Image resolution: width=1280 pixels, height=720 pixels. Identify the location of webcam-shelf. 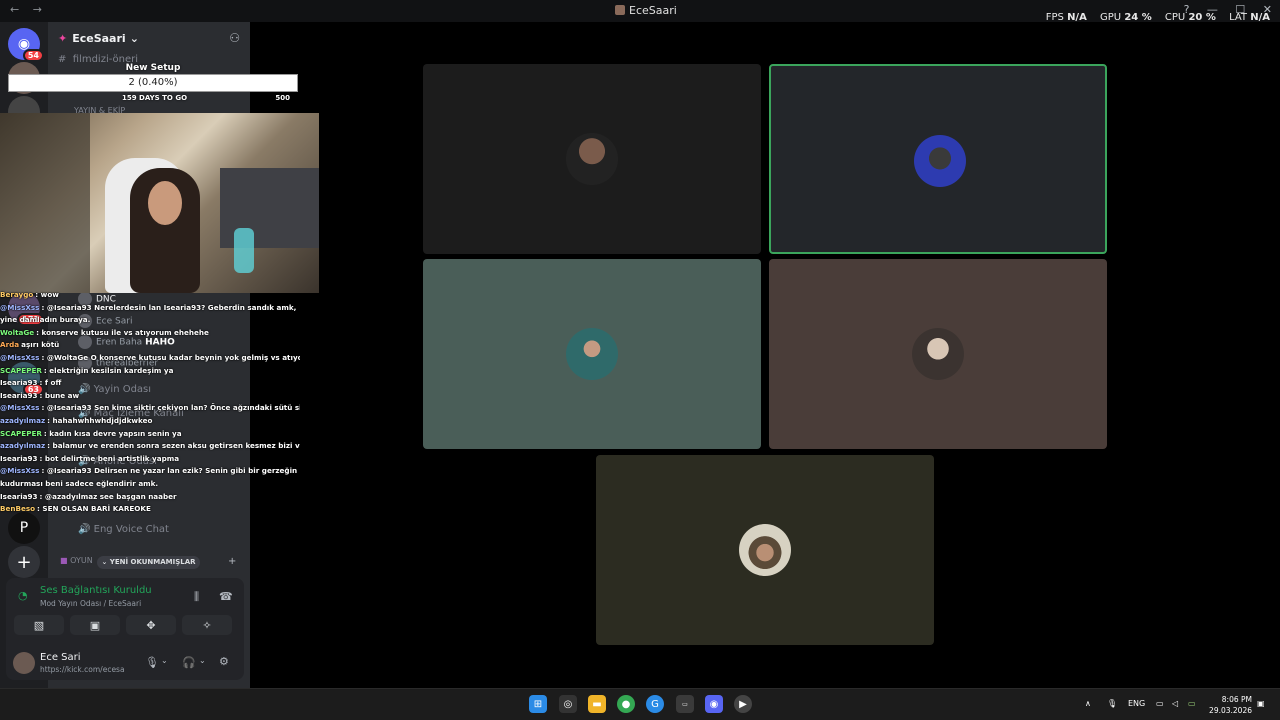
(45, 203).